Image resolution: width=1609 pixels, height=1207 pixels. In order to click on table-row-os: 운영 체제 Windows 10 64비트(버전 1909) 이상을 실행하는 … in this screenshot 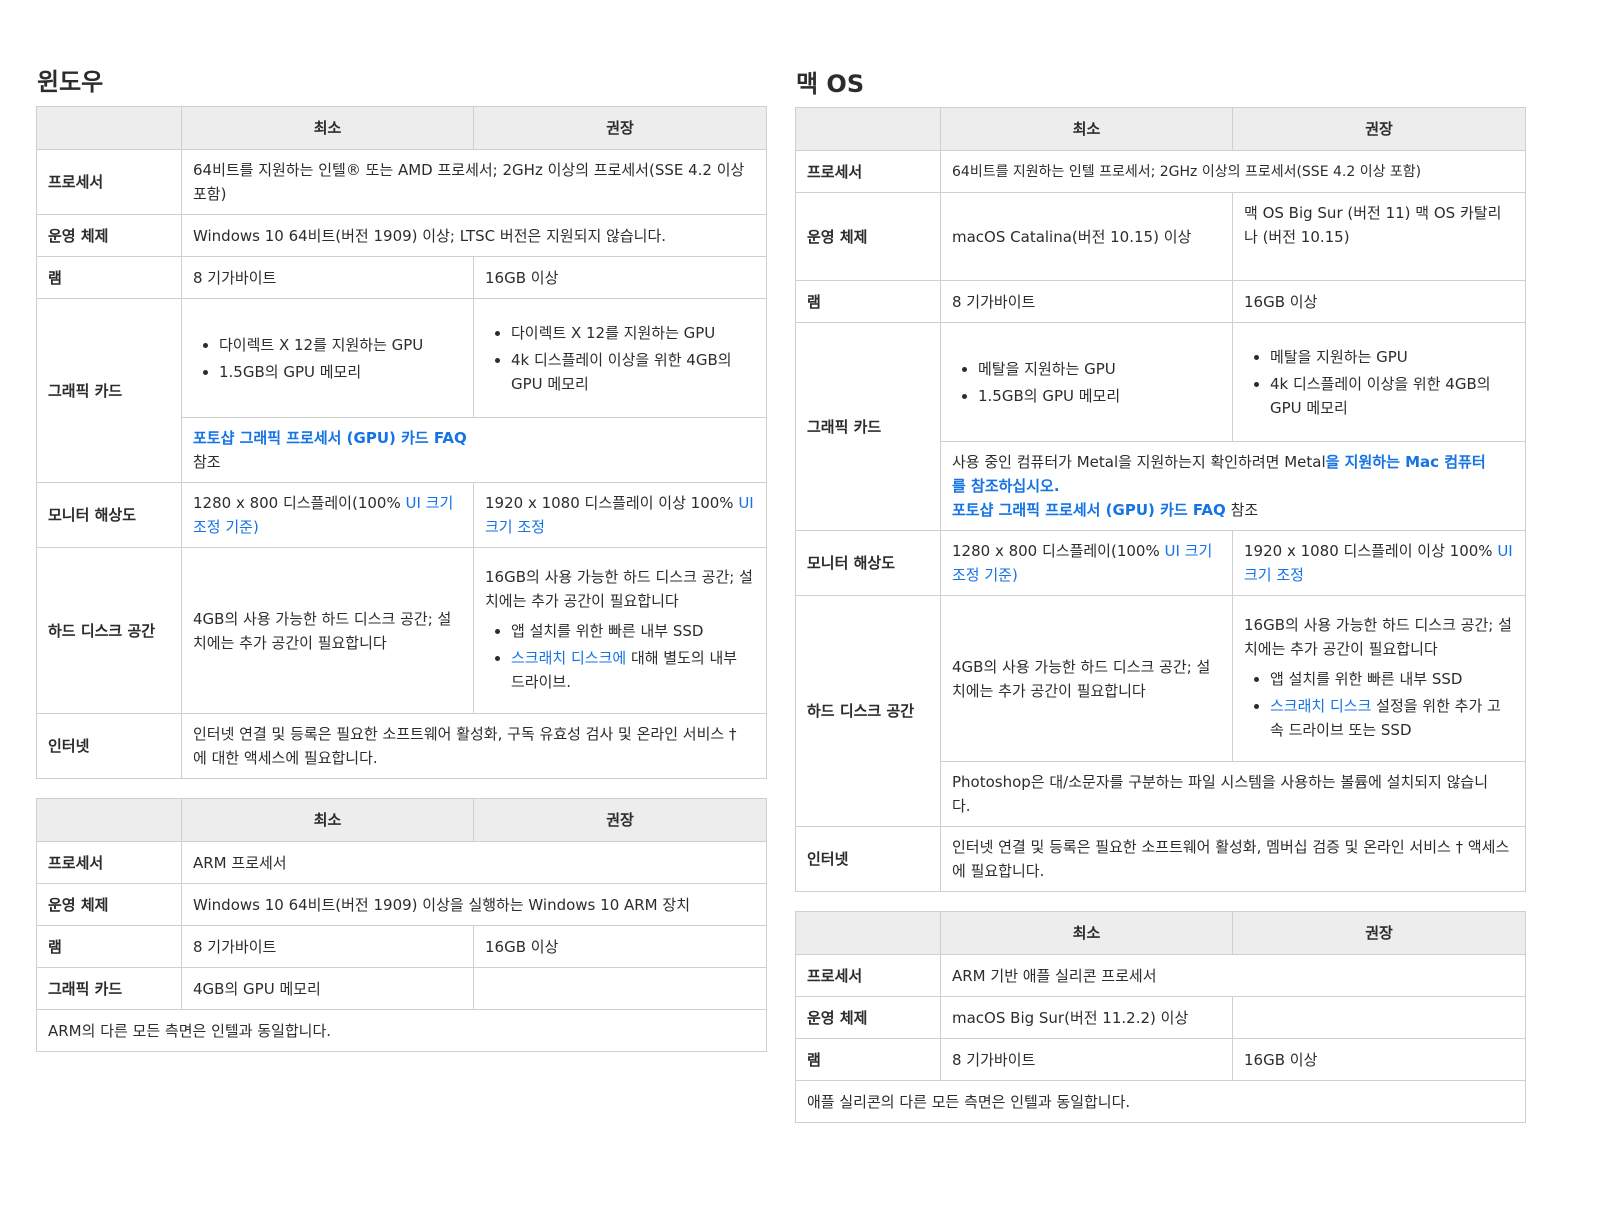, I will do `click(401, 904)`.